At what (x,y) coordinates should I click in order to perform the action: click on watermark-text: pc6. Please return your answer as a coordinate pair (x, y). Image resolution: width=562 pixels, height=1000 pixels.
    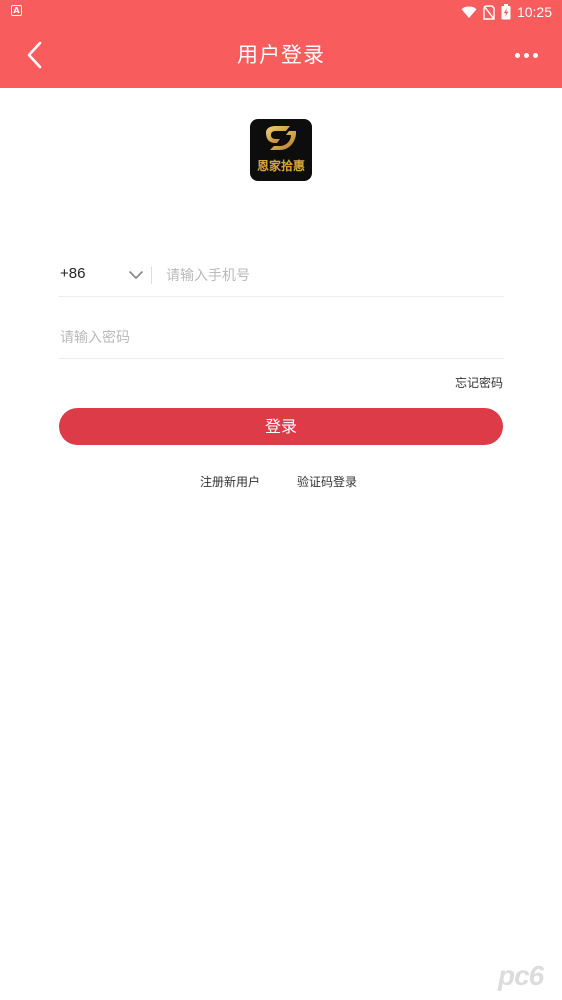
    Looking at the image, I should click on (521, 975).